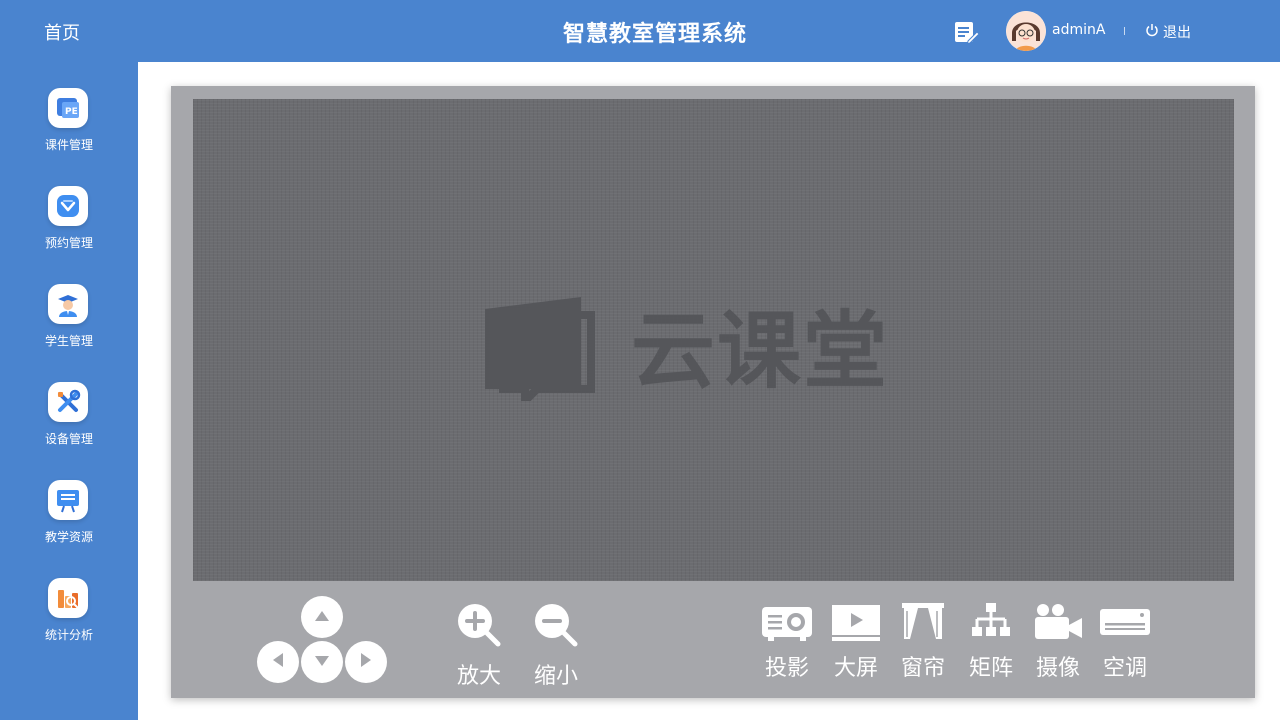  What do you see at coordinates (68, 341) in the screenshot?
I see `sidebar-item-label: 学生管理` at bounding box center [68, 341].